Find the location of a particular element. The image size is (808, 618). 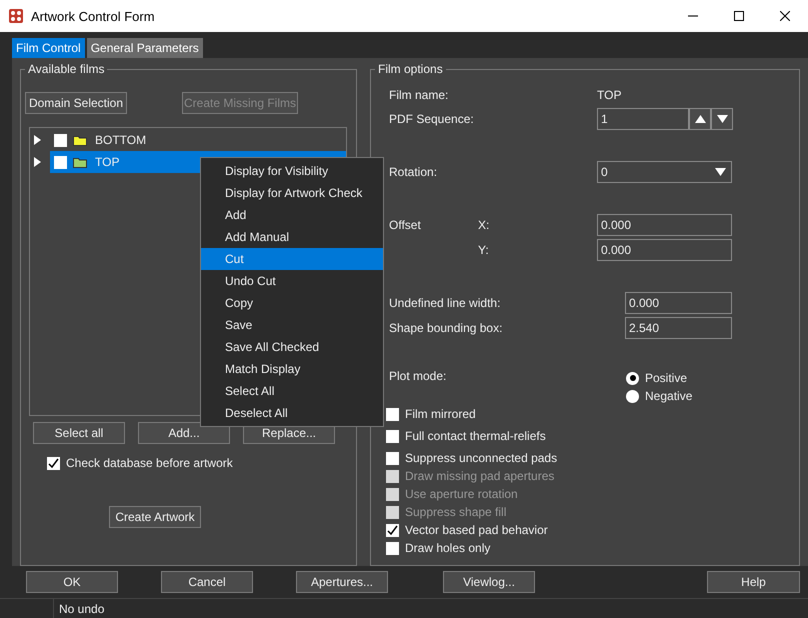

field-label: Film name: is located at coordinates (419, 95).